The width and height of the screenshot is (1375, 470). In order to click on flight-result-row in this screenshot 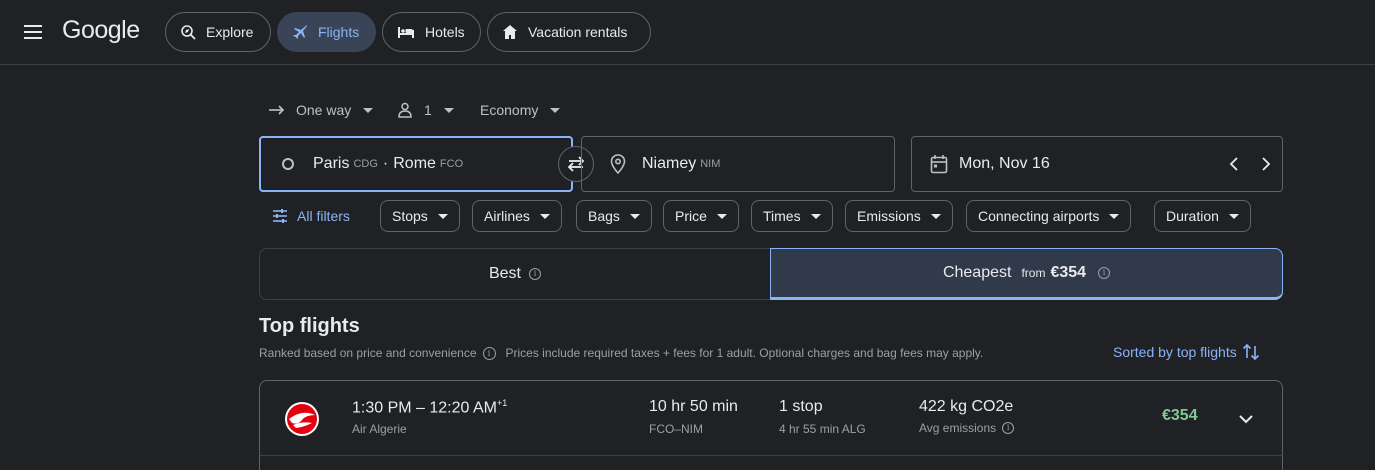, I will do `click(771, 462)`.